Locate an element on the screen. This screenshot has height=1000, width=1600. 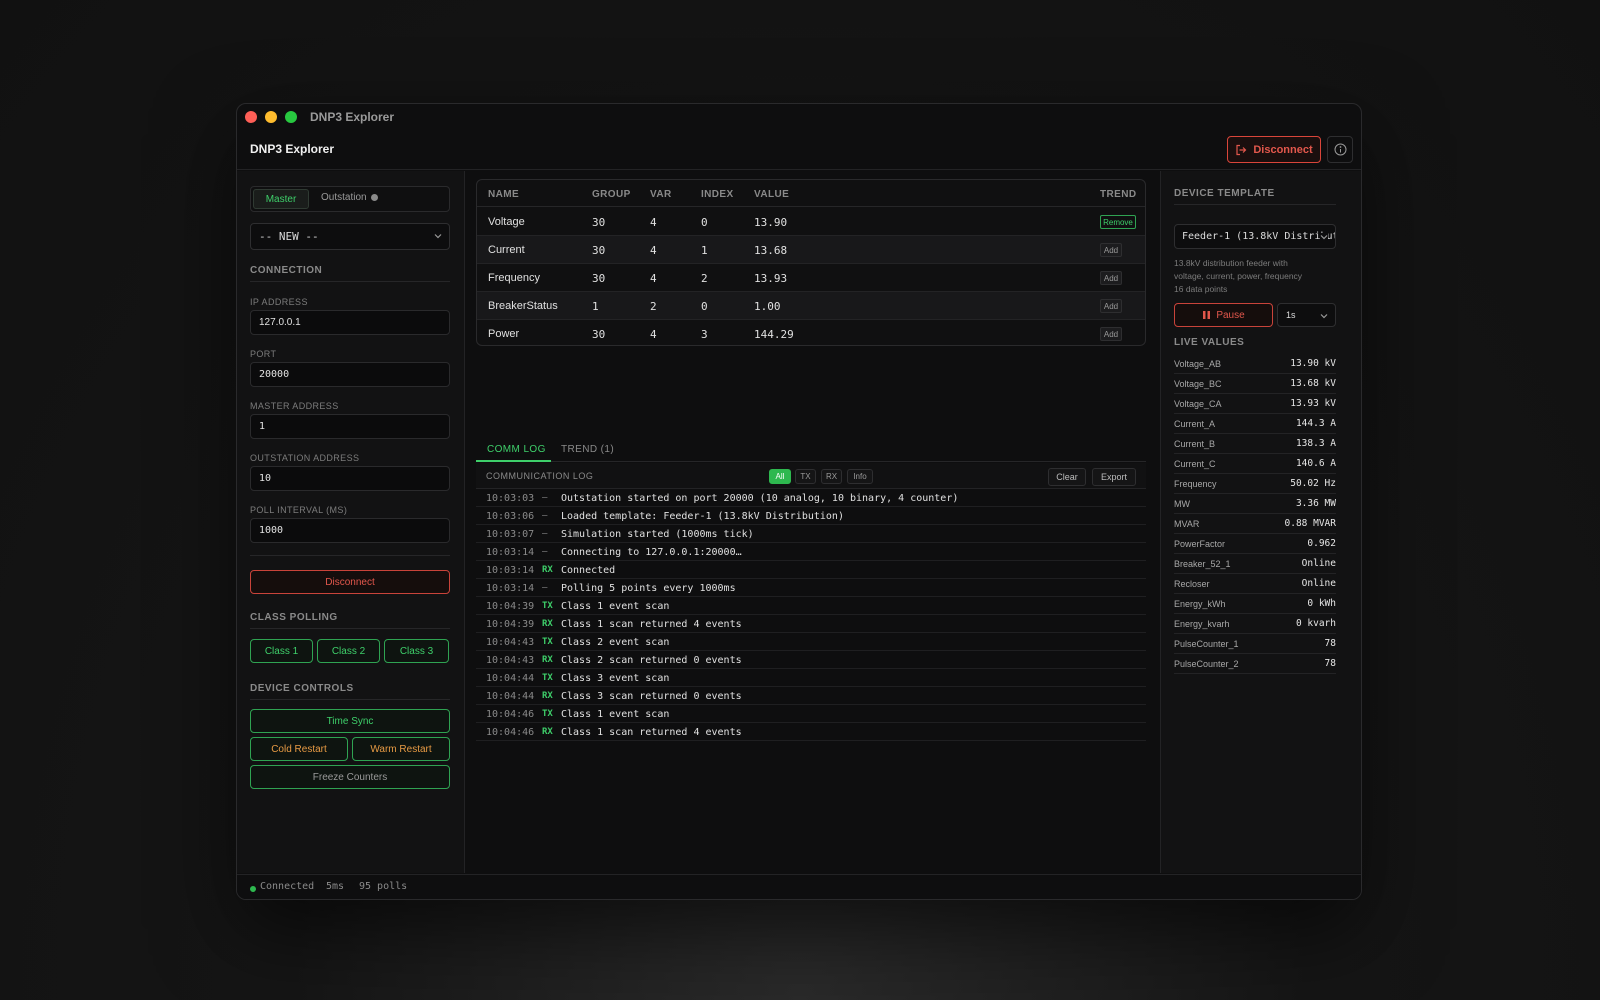
close-window-button is located at coordinates (251, 117).